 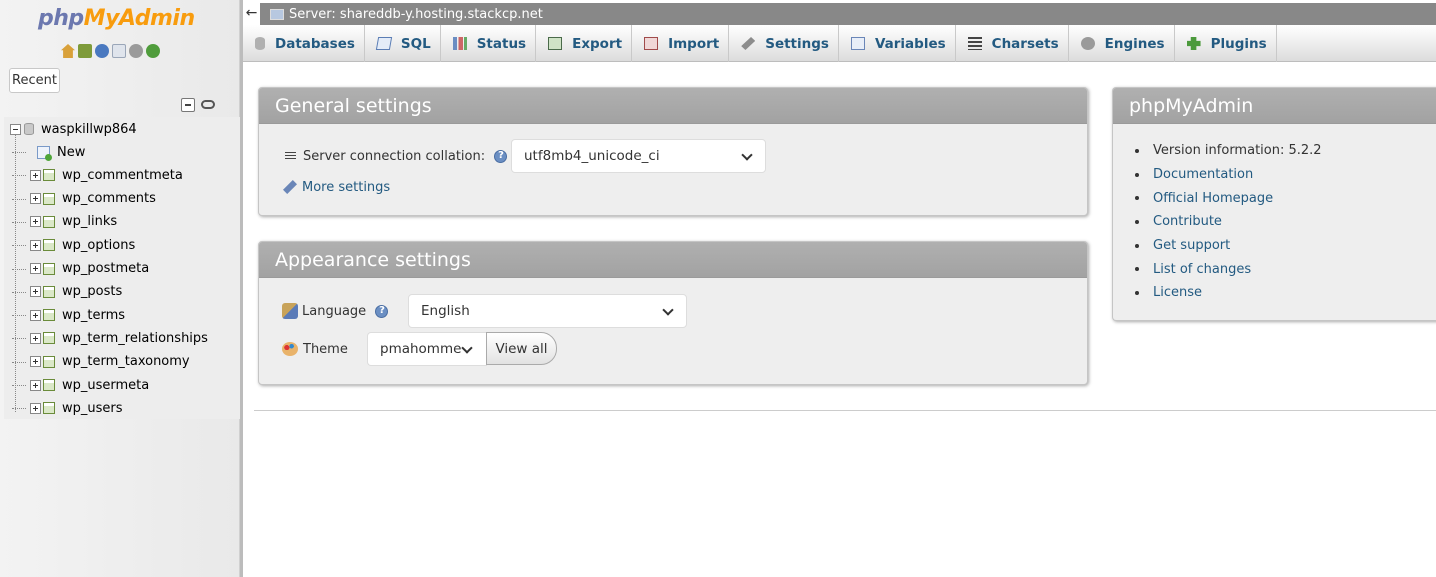 What do you see at coordinates (1203, 174) in the screenshot?
I see `info-link-documentation: Documentation` at bounding box center [1203, 174].